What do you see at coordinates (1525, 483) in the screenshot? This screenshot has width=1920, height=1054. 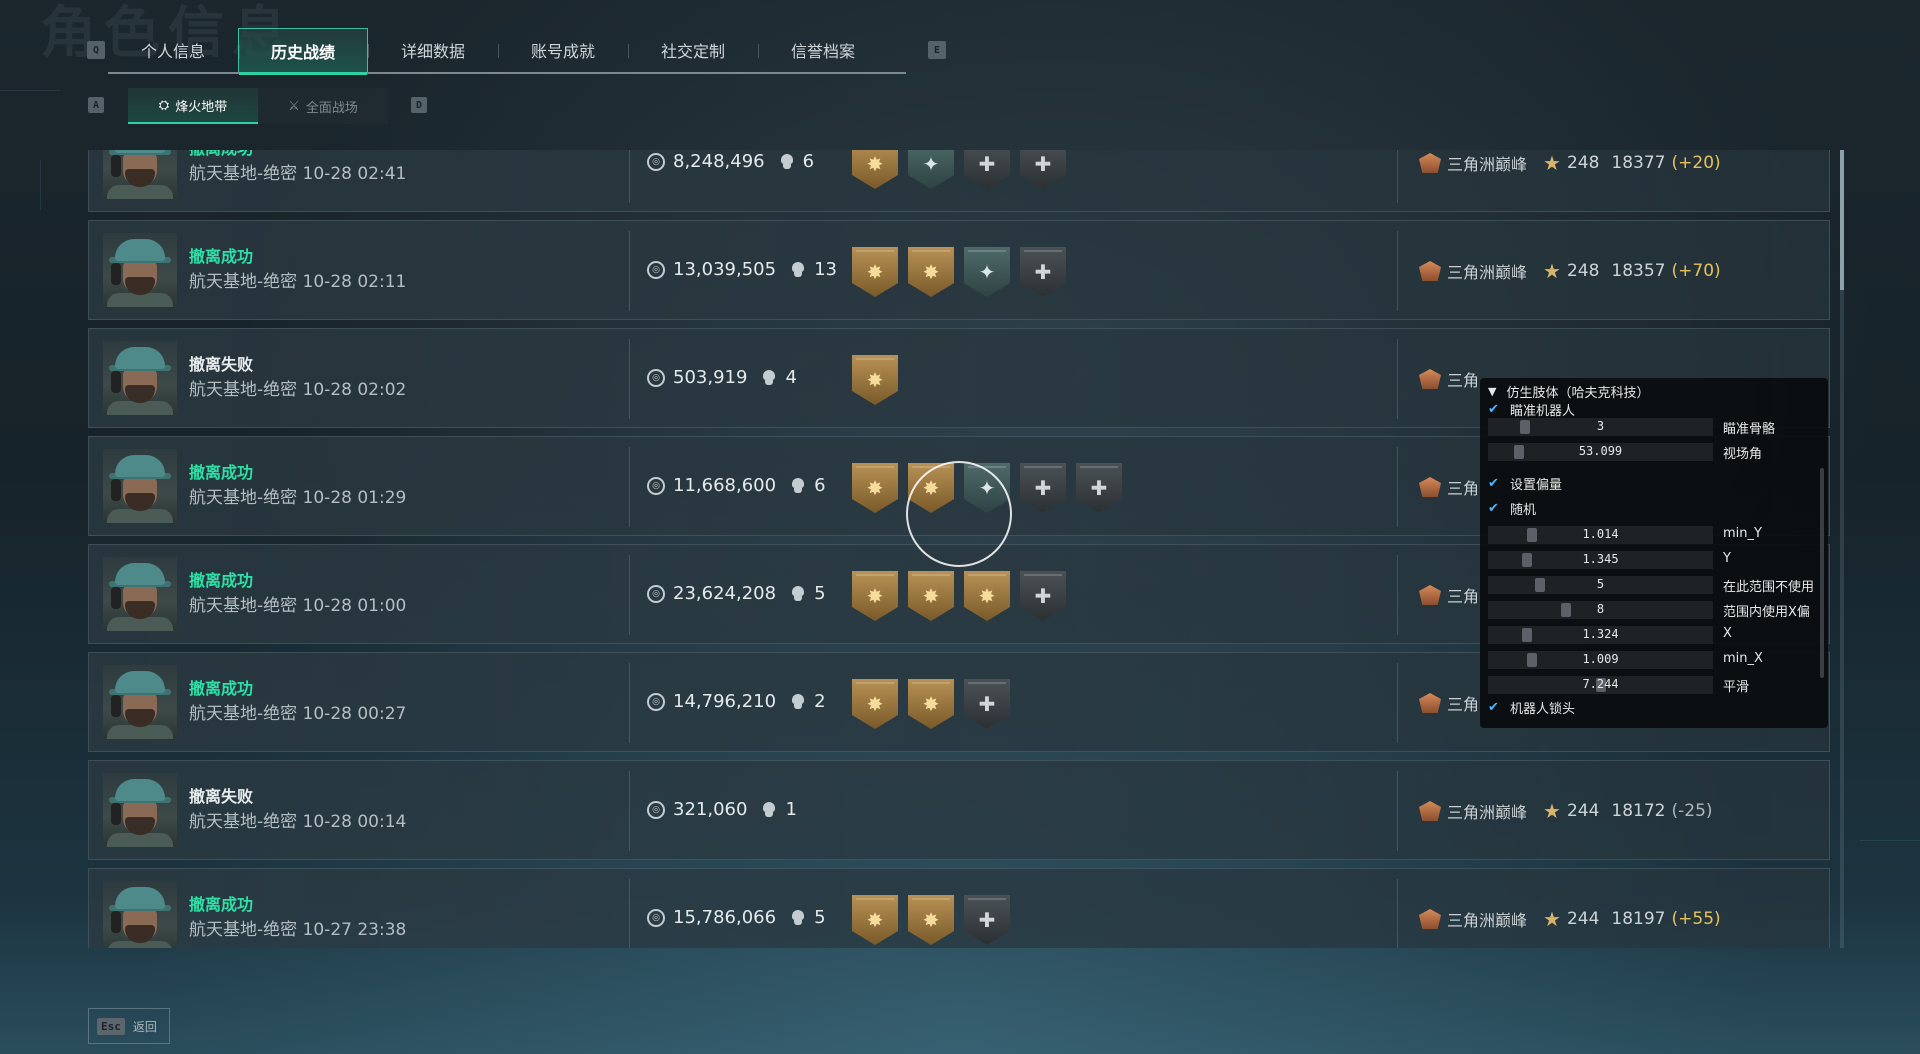 I see `checkbox-set-offset: ✔ 设置偏量` at bounding box center [1525, 483].